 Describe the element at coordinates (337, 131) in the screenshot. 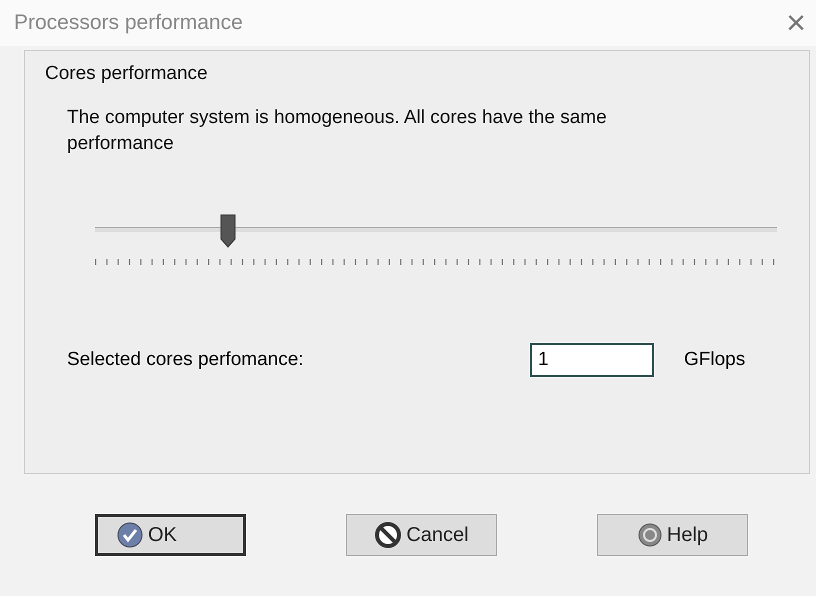

I see `description-text: The computer system is homogeneous. All cores have the same performance` at that location.